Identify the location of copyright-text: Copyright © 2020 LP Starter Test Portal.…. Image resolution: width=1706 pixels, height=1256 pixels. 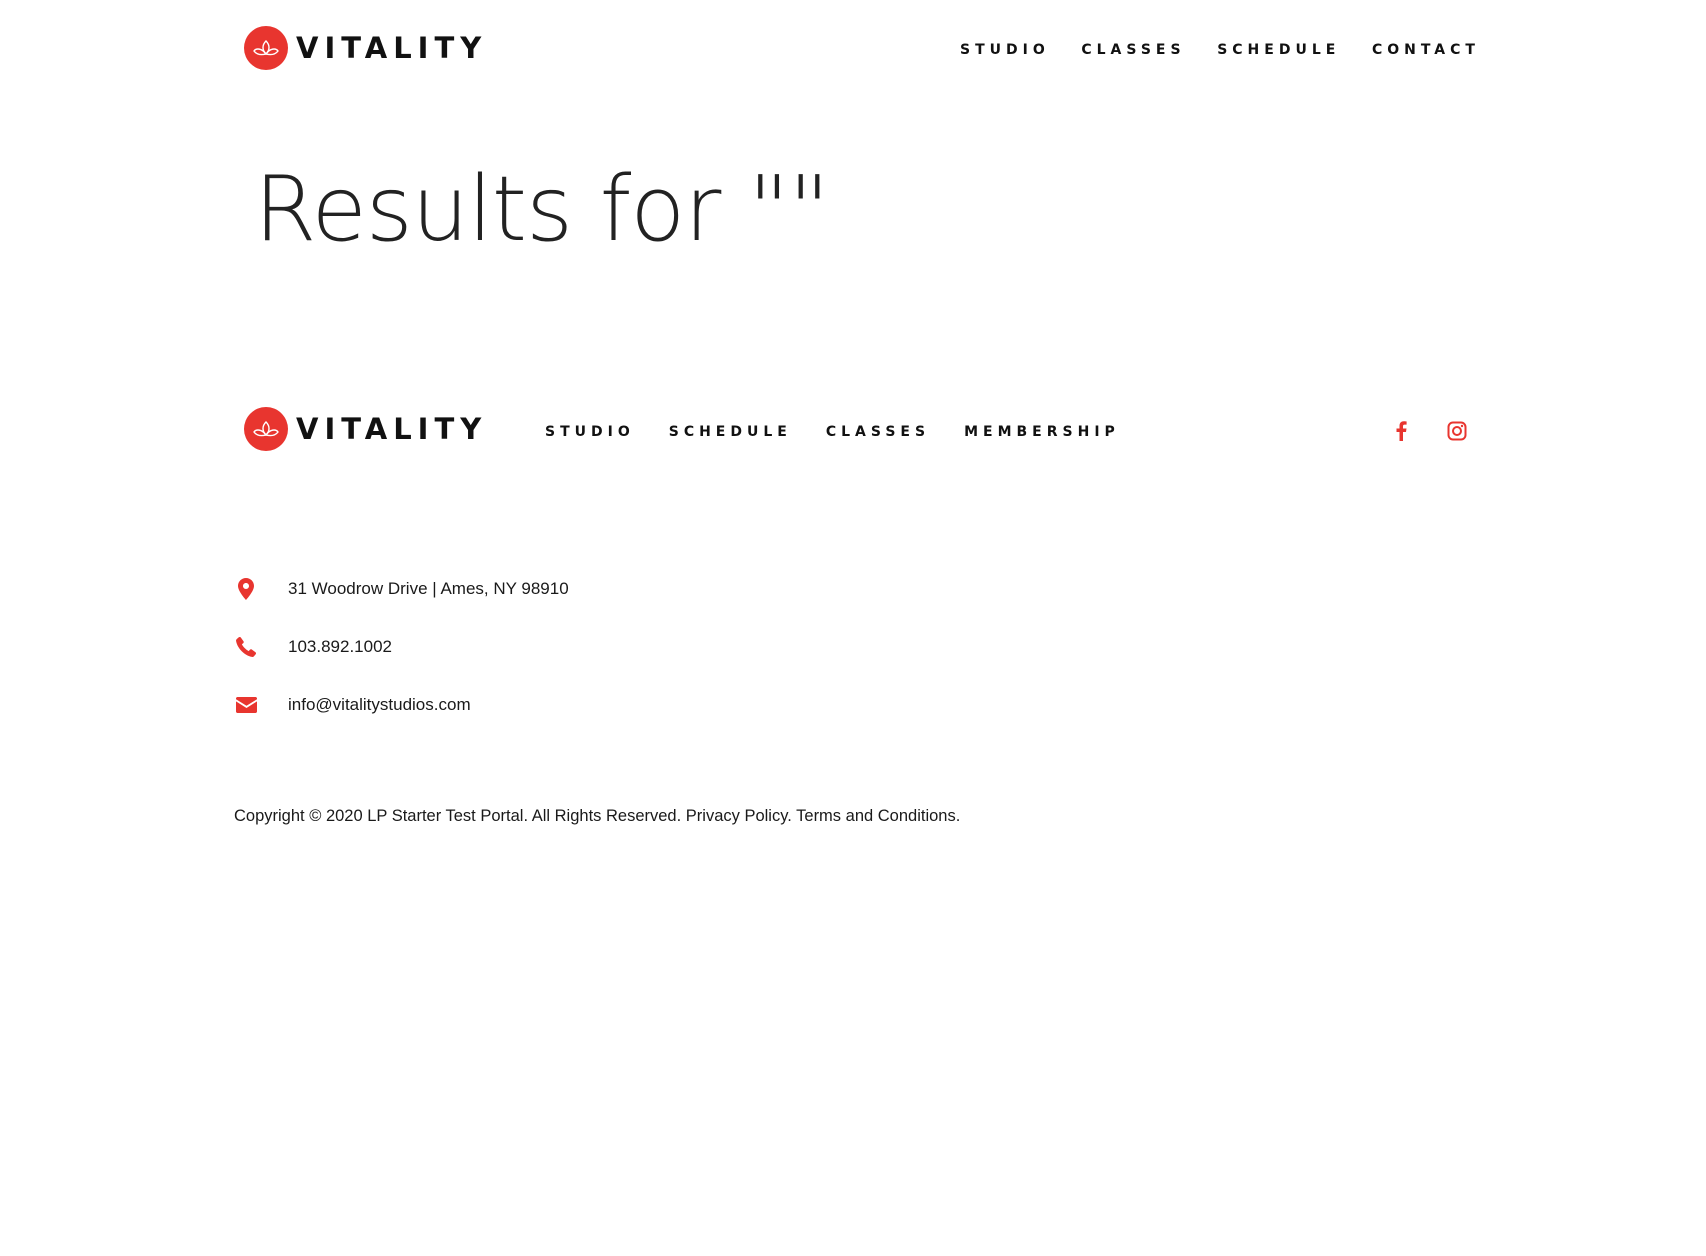
(458, 816).